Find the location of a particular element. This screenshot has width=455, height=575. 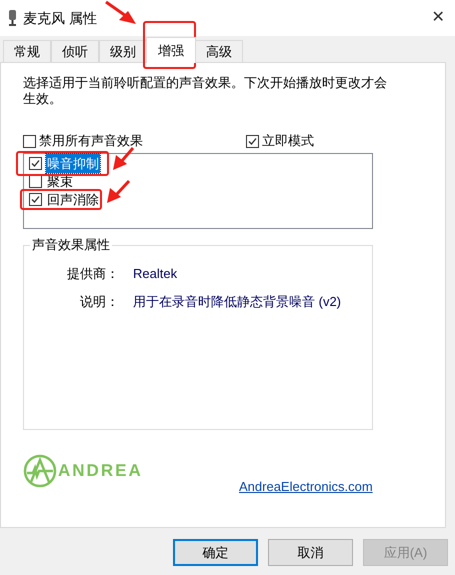

logo-text: ANDREA is located at coordinates (100, 471).